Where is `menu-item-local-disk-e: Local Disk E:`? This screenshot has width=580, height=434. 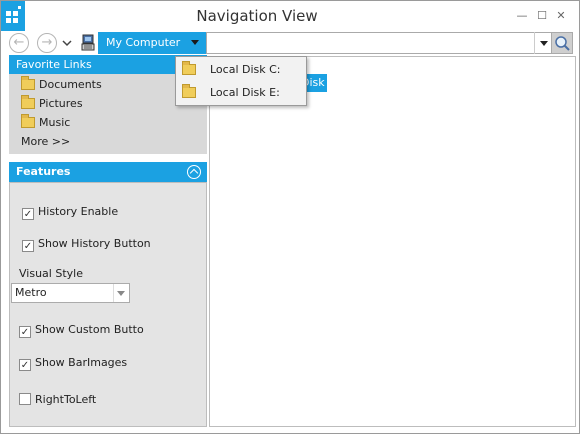
menu-item-local-disk-e: Local Disk E: is located at coordinates (231, 93).